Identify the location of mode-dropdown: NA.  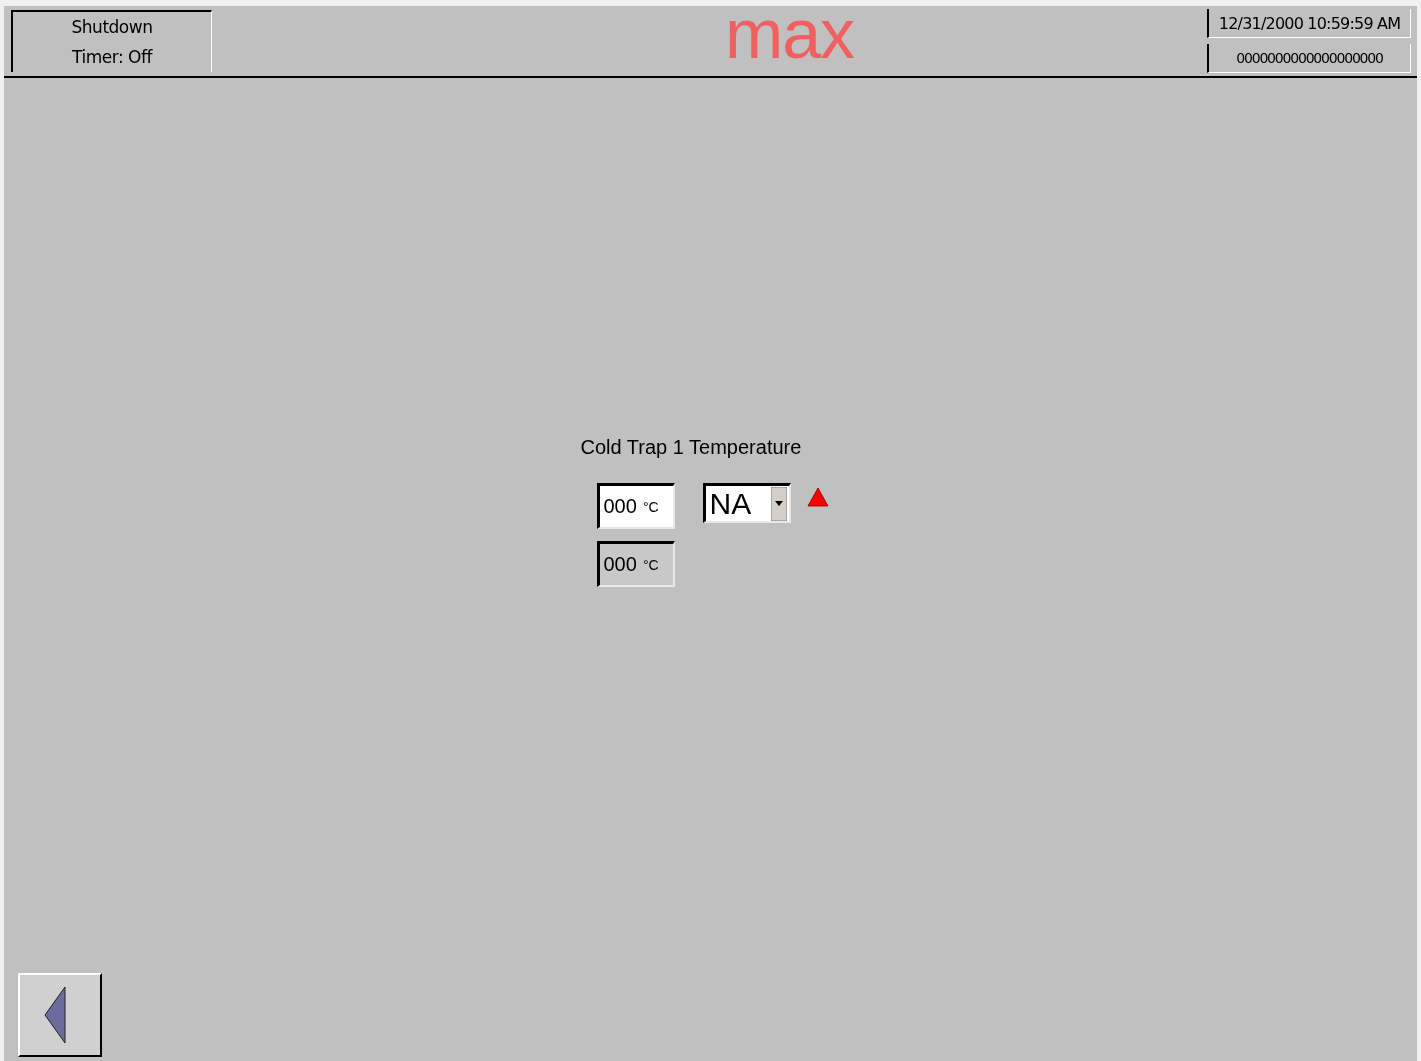
(746, 503).